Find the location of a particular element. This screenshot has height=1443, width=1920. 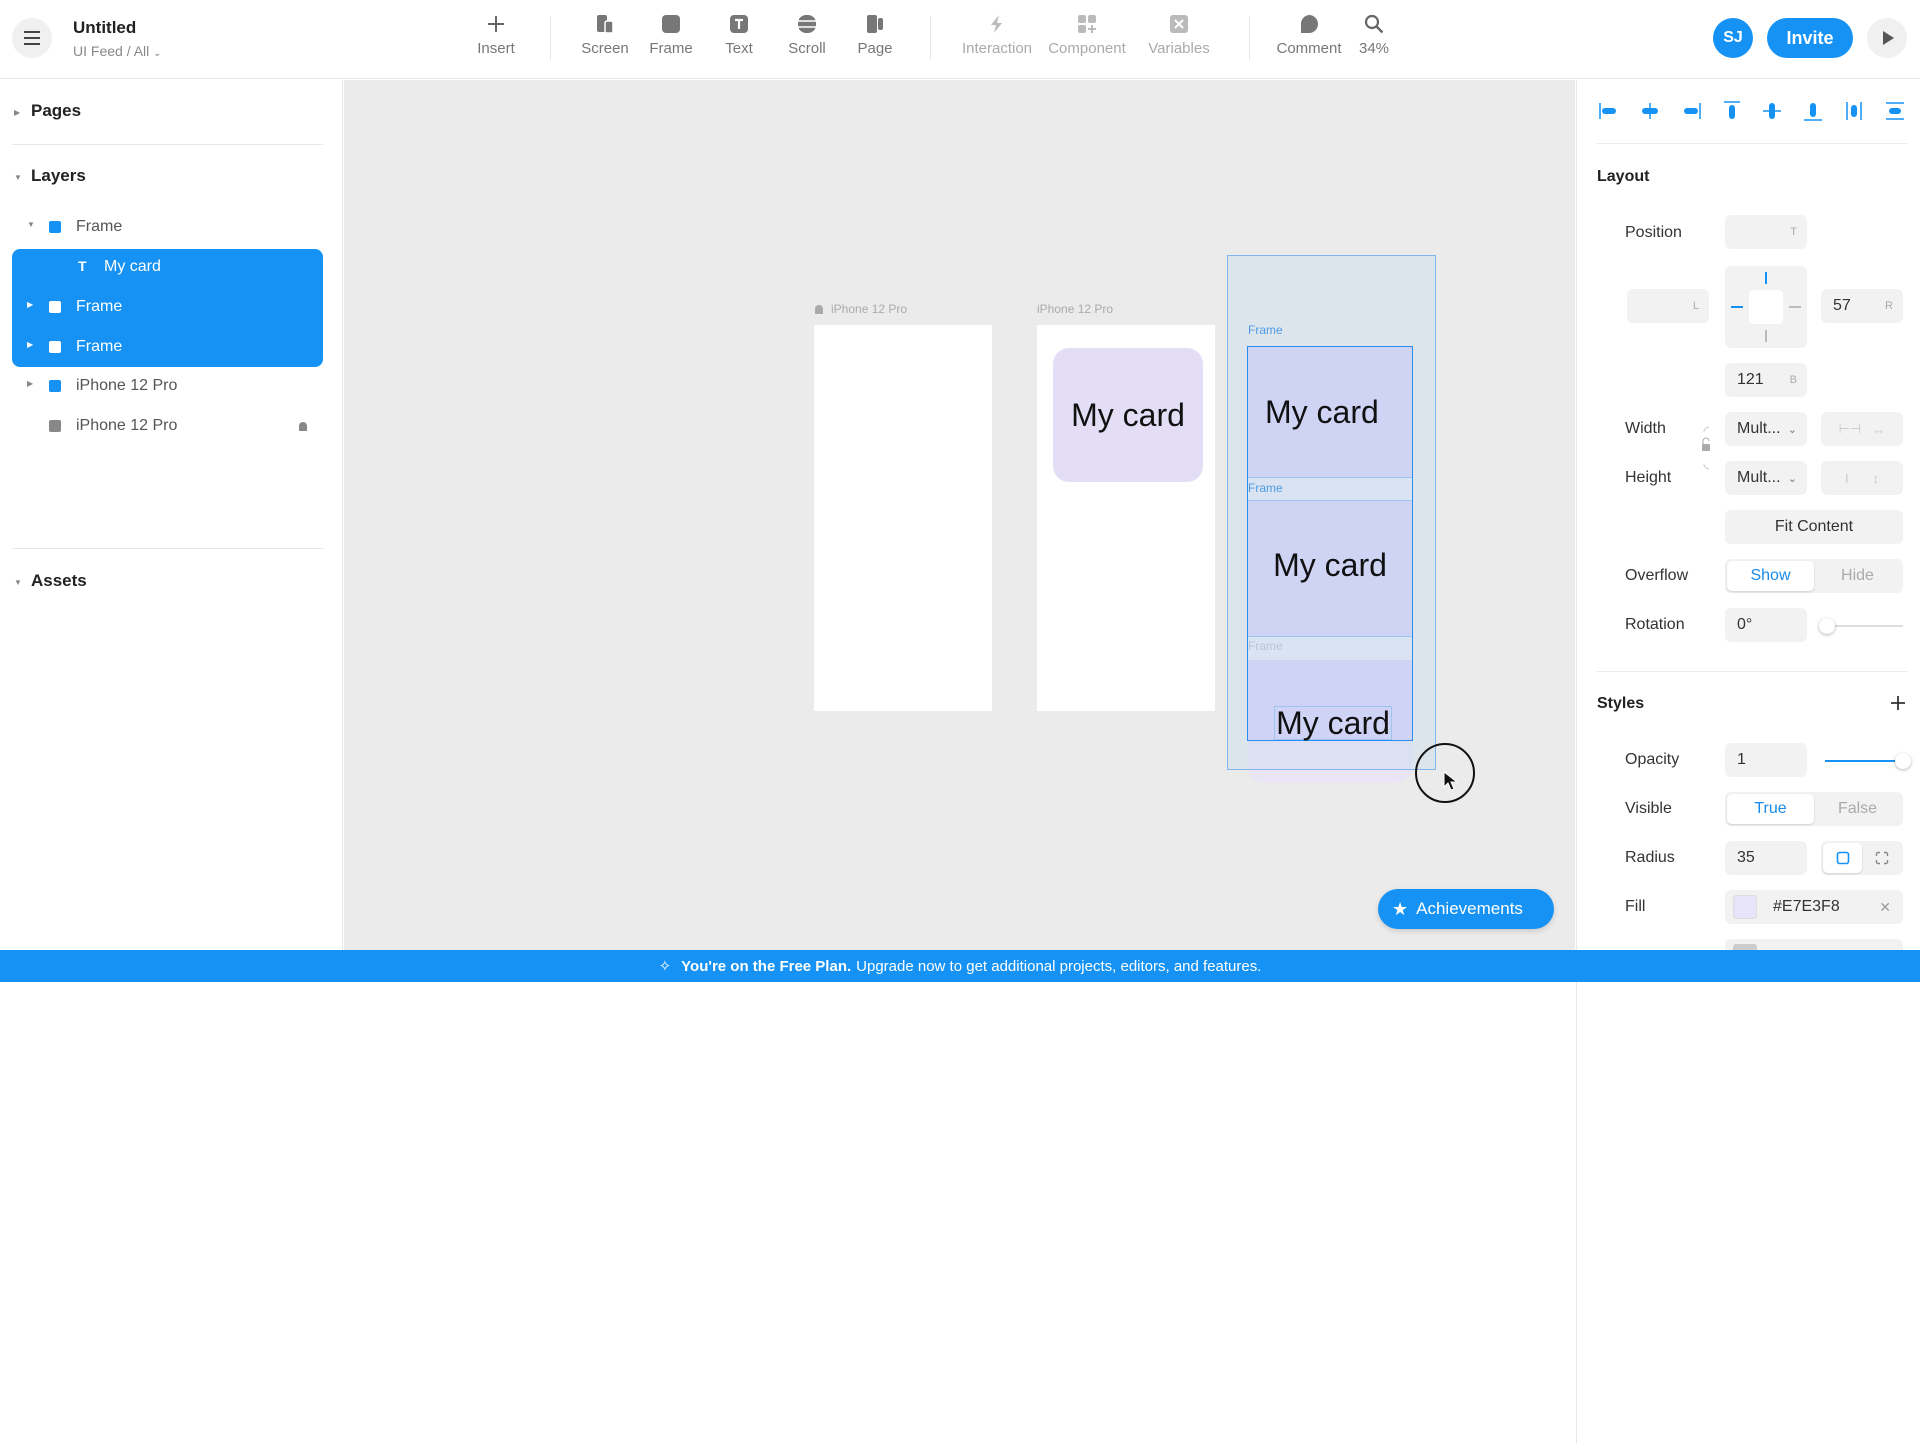

constraint-left is located at coordinates (1737, 307).